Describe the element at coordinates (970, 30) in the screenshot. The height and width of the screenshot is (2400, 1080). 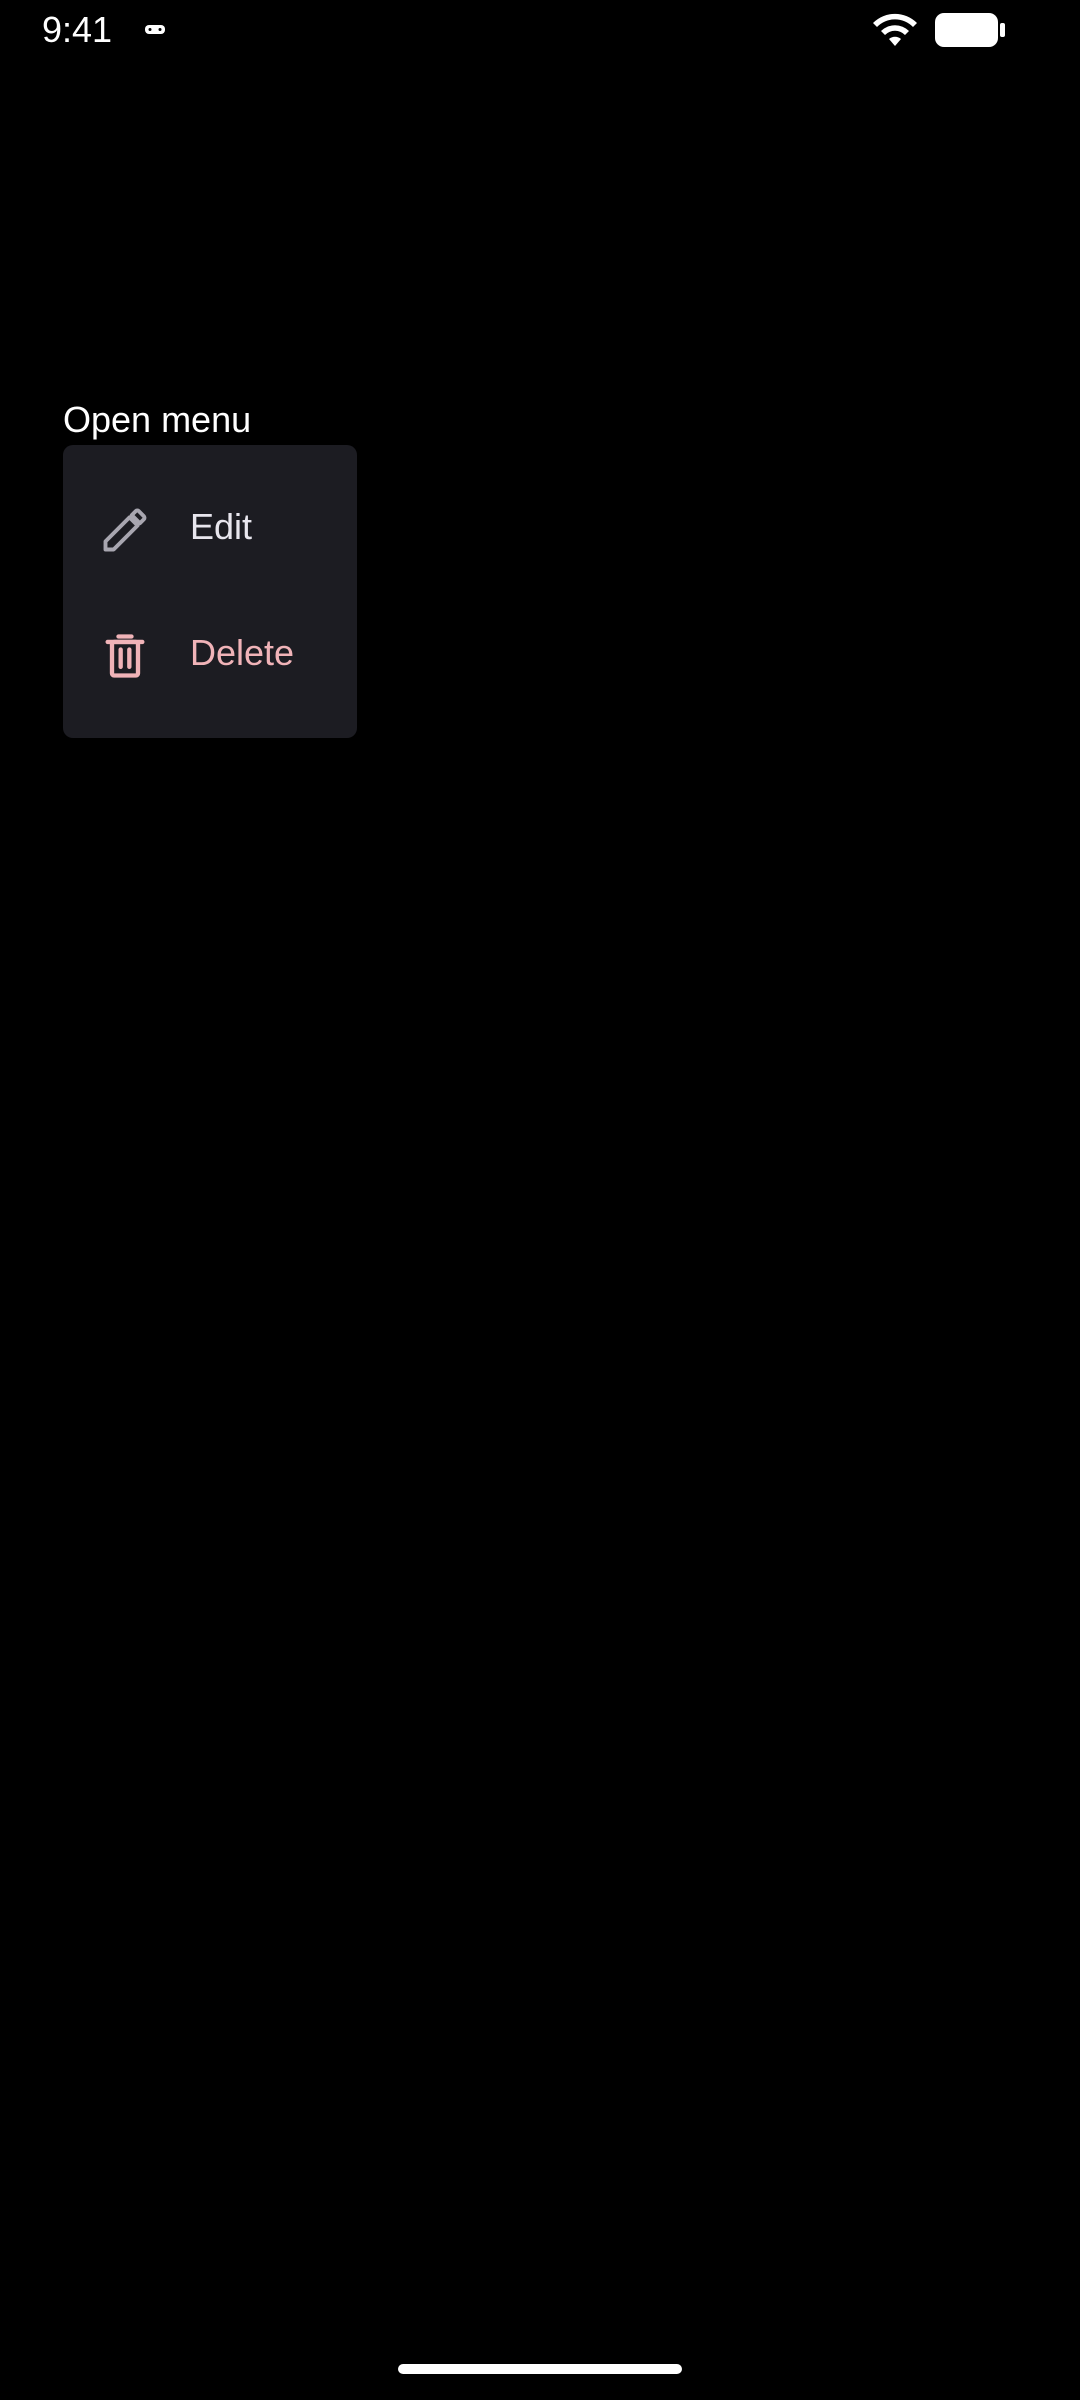
I see `battery-icon` at that location.